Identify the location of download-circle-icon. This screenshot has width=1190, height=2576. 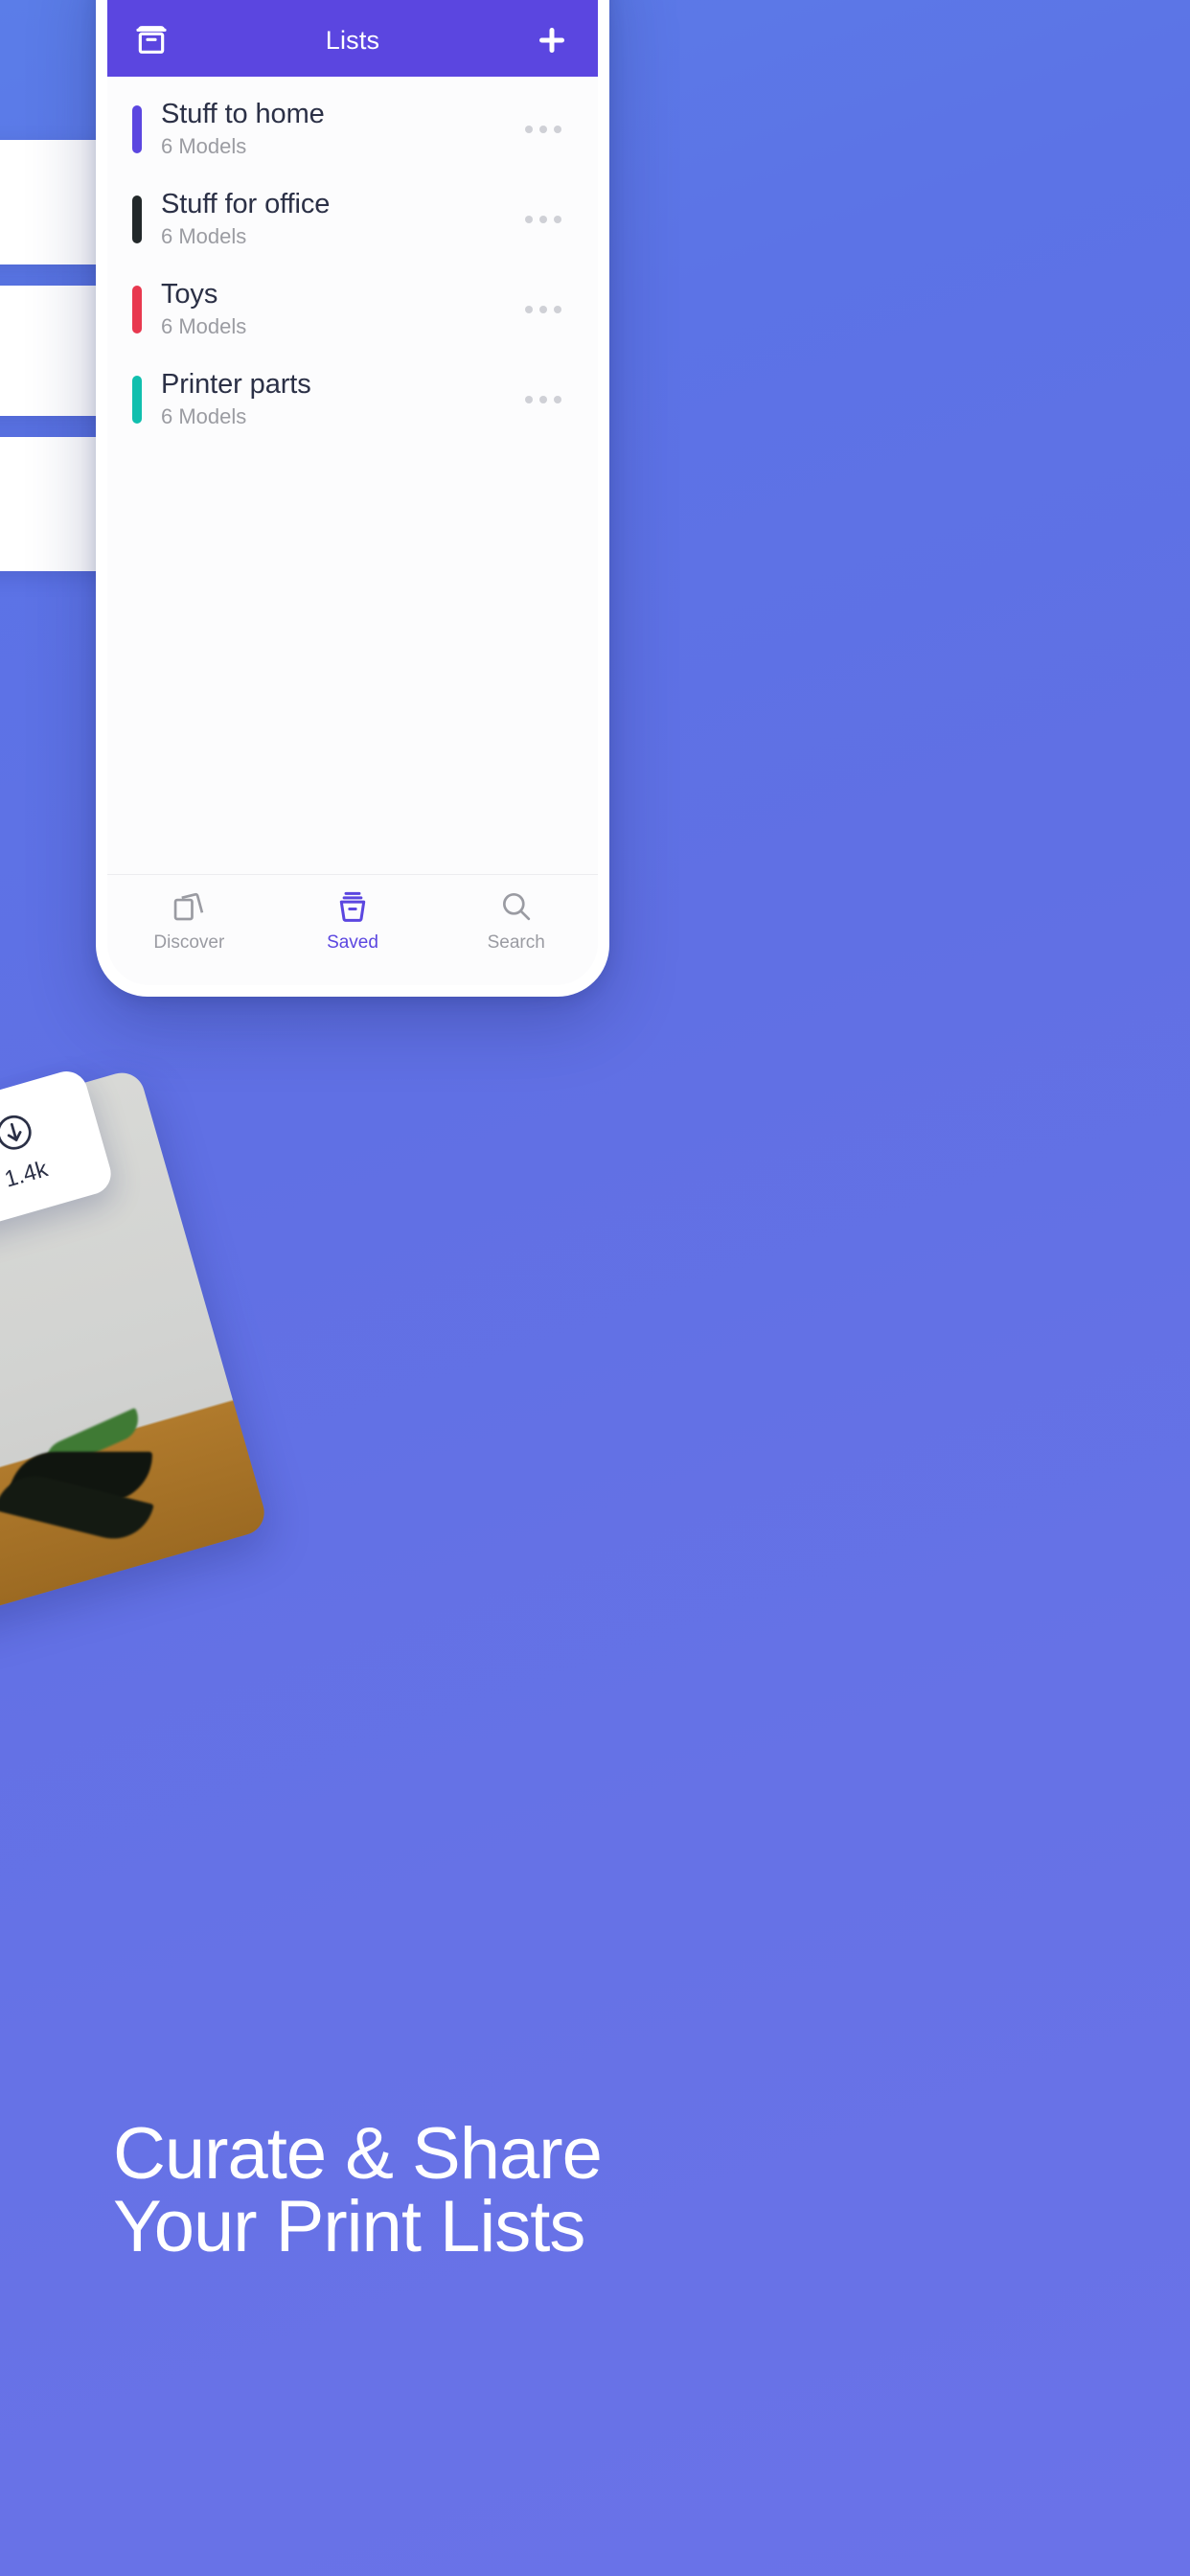
(16, 1132).